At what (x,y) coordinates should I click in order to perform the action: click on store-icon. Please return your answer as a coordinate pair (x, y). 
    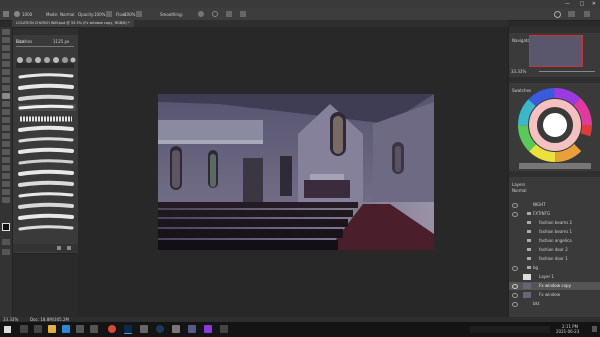
    Looking at the image, I should click on (94, 329).